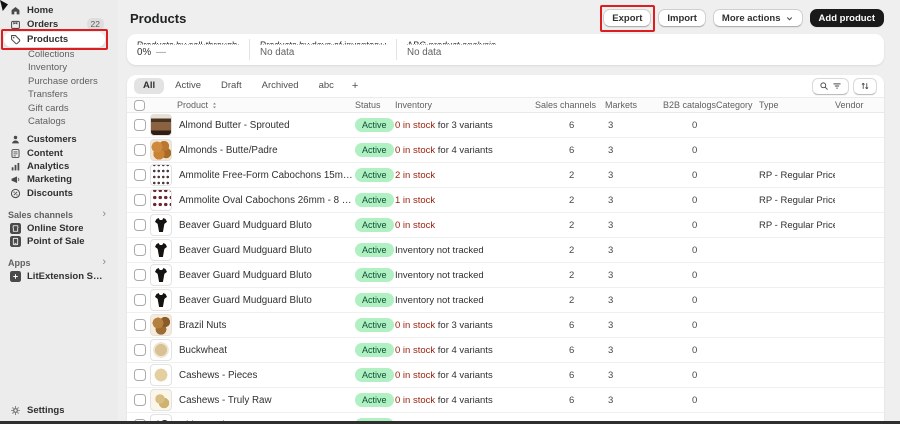  What do you see at coordinates (231, 86) in the screenshot?
I see `tab-draft: Draft` at bounding box center [231, 86].